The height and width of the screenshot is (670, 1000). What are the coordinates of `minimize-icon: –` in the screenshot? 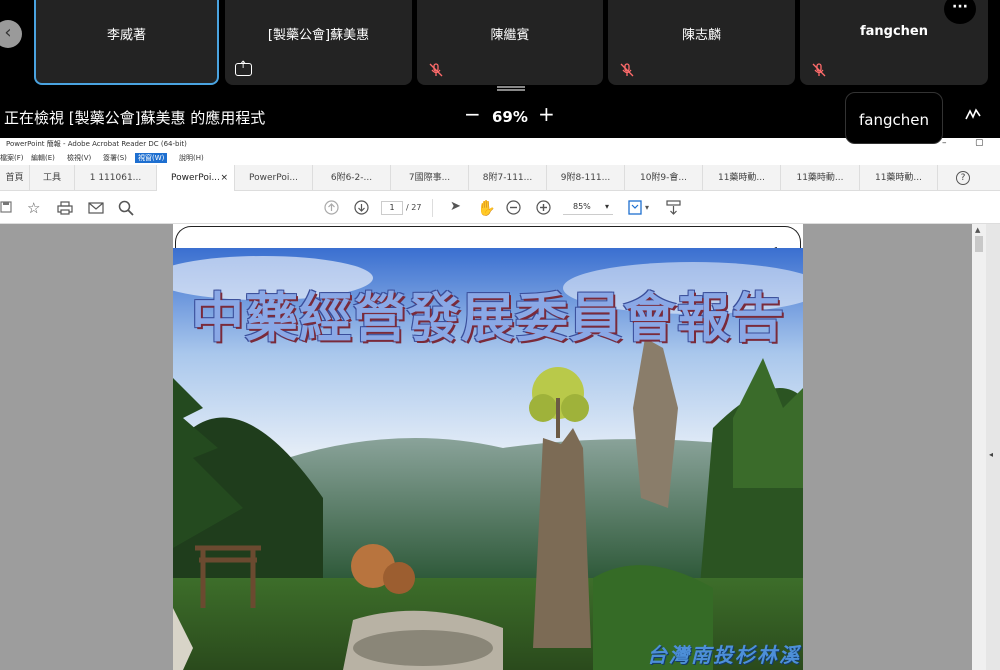 It's located at (944, 143).